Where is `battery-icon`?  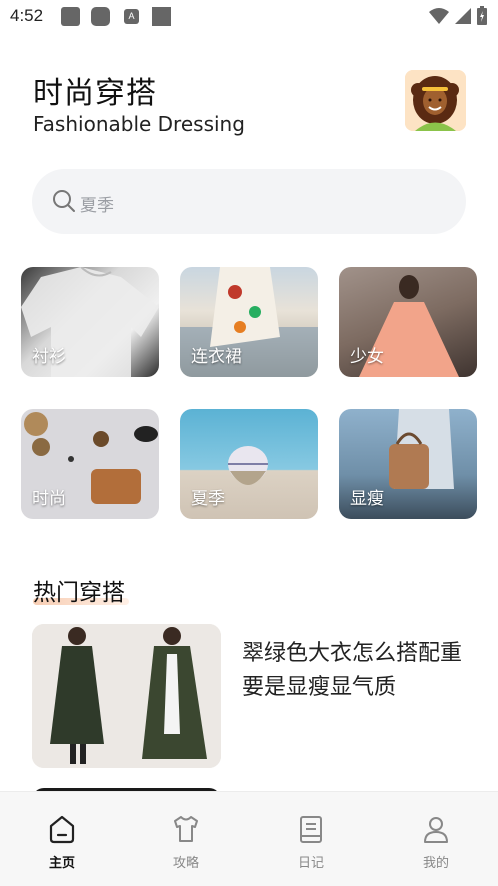 battery-icon is located at coordinates (482, 15).